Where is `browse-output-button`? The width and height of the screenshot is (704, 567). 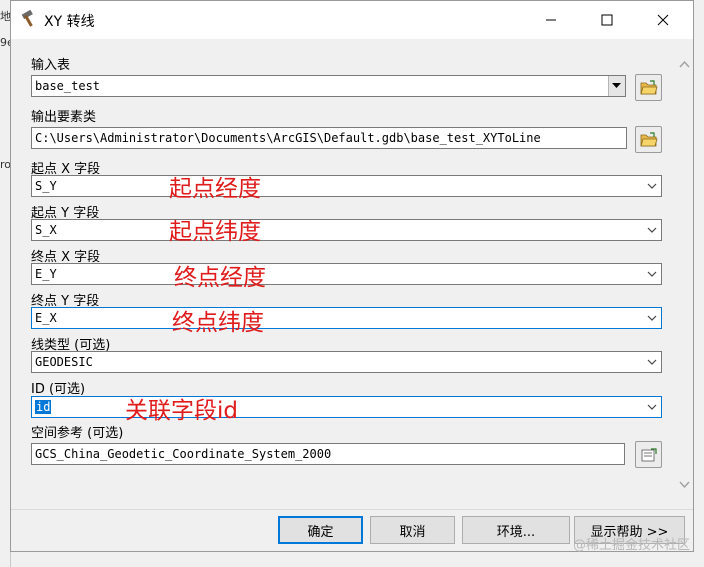 browse-output-button is located at coordinates (648, 139).